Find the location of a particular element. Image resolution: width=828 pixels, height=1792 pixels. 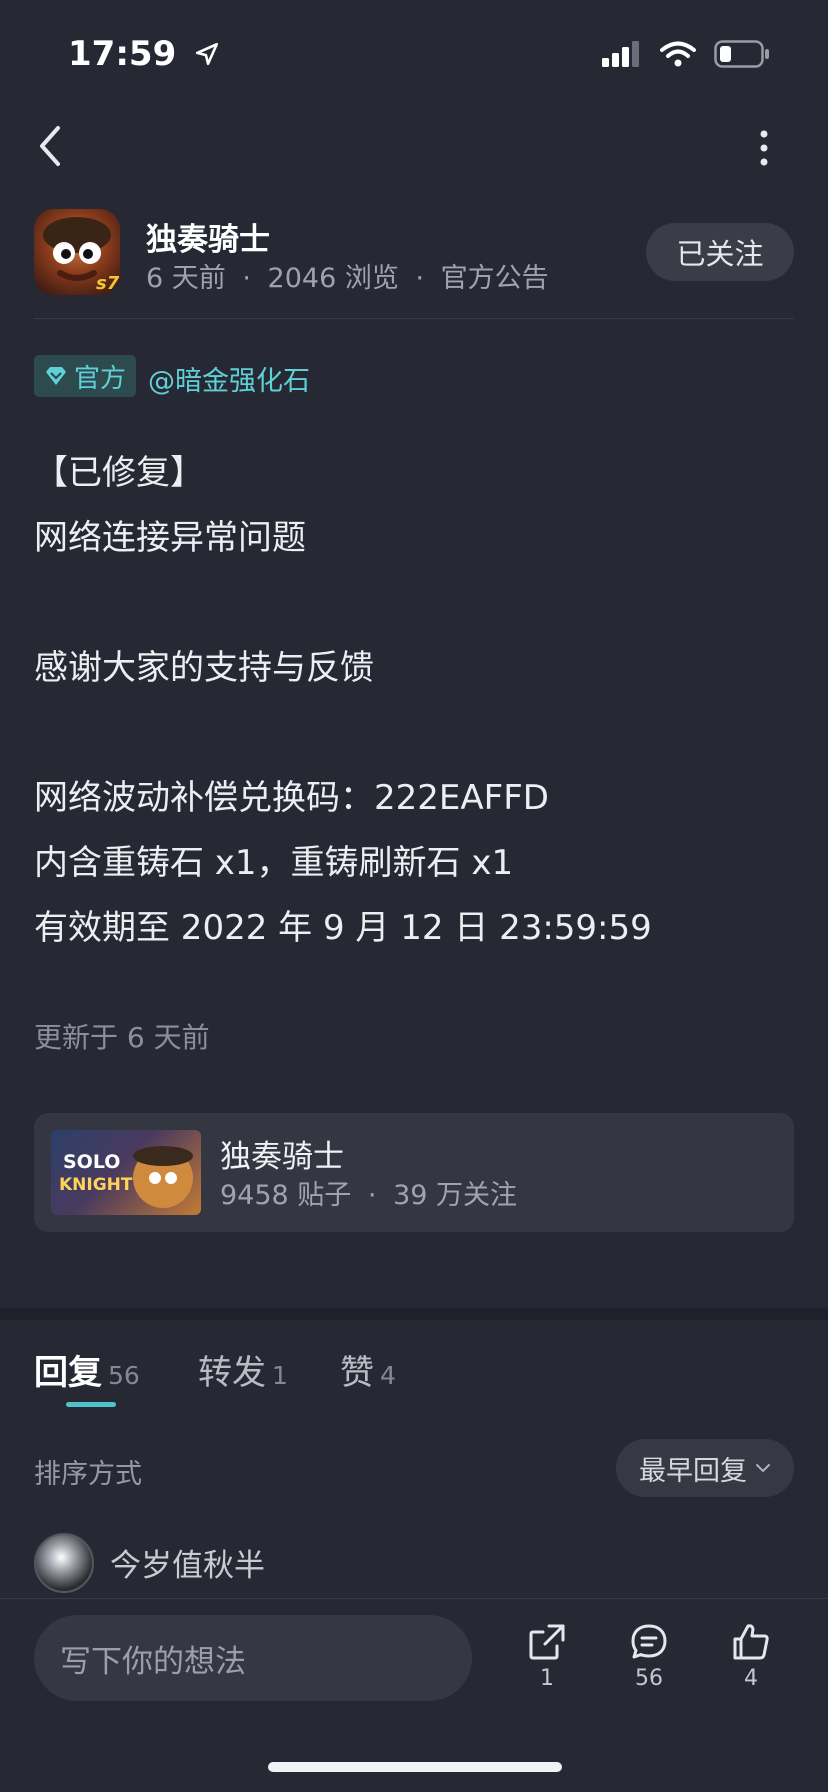

tab-label: 回复 is located at coordinates (68, 1373).